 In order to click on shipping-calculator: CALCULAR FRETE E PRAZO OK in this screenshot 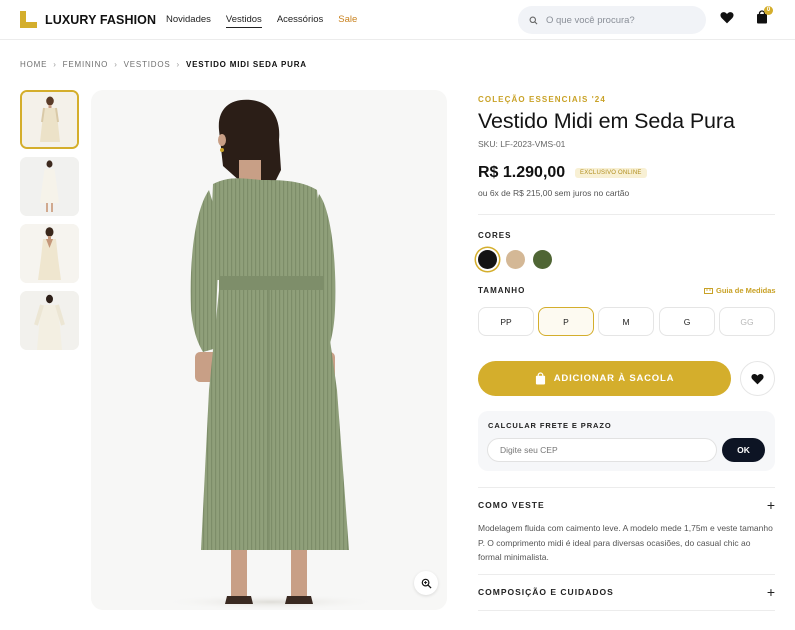, I will do `click(626, 441)`.